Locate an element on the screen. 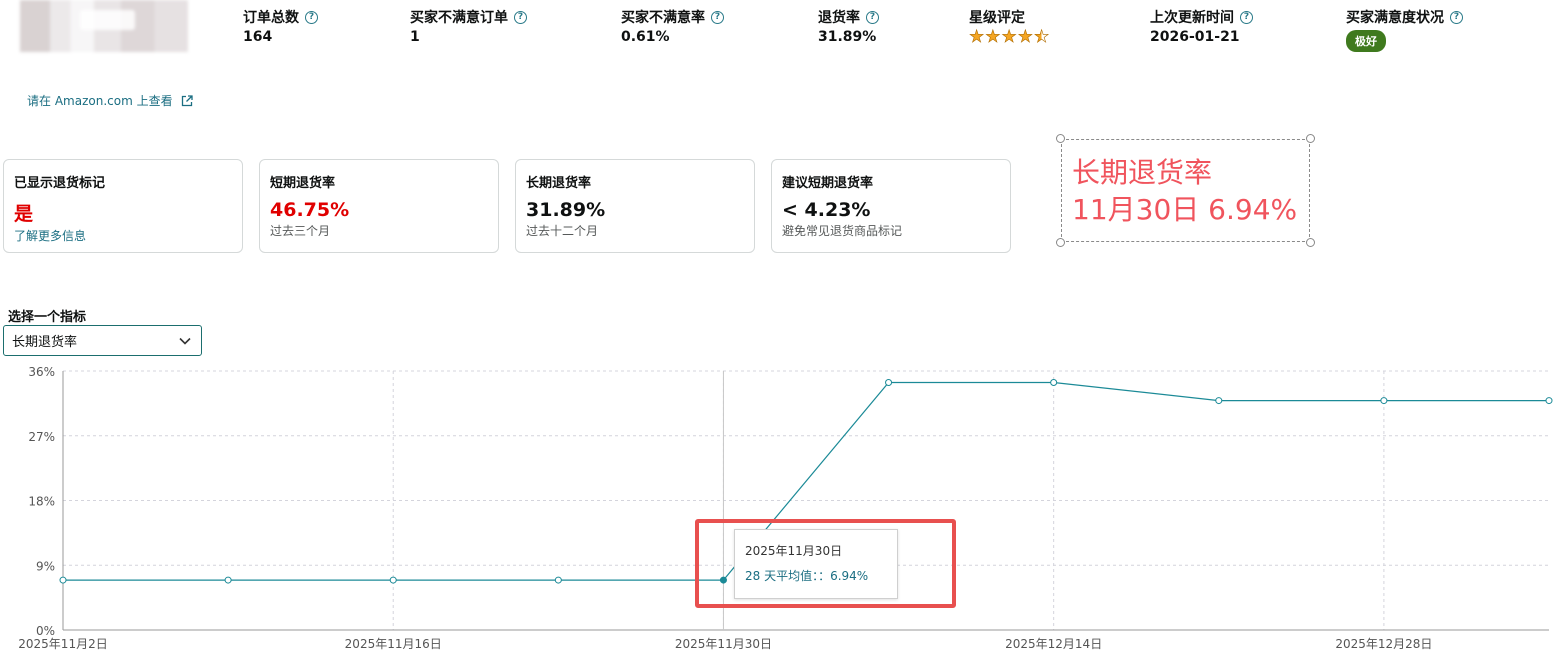 This screenshot has width=1563, height=664. metric-value: 0.61% is located at coordinates (645, 37).